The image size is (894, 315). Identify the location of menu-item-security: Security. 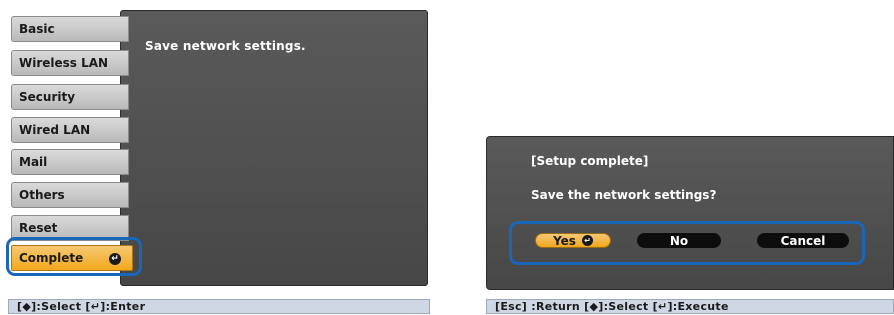
(70, 97).